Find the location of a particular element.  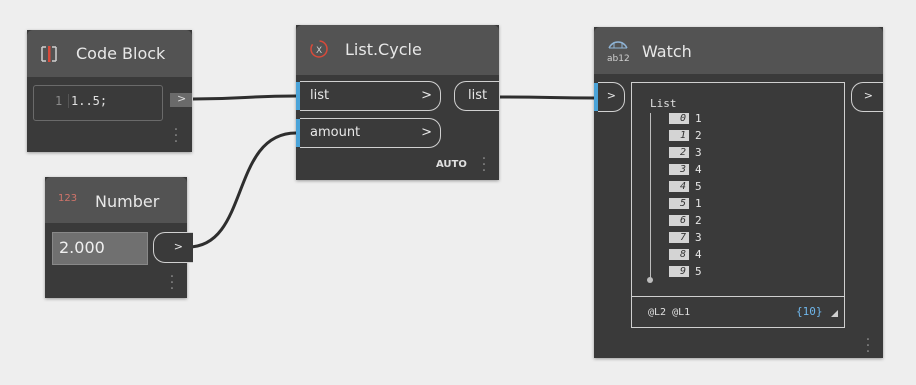

watch-preview-panel: List 01122334455162738495 @L2 @L1 {10} is located at coordinates (738, 205).